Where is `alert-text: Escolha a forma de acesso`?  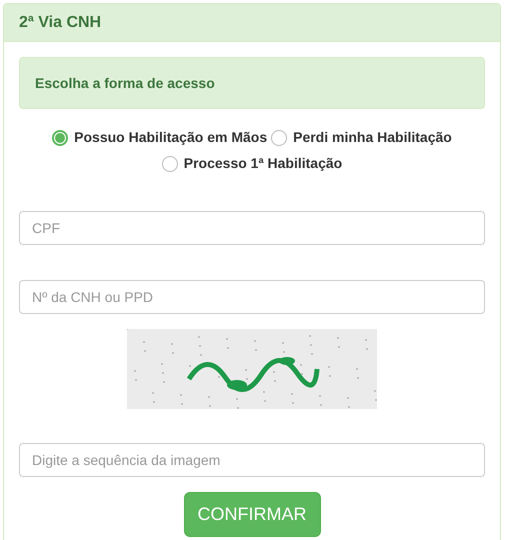 alert-text: Escolha a forma de acesso is located at coordinates (125, 83).